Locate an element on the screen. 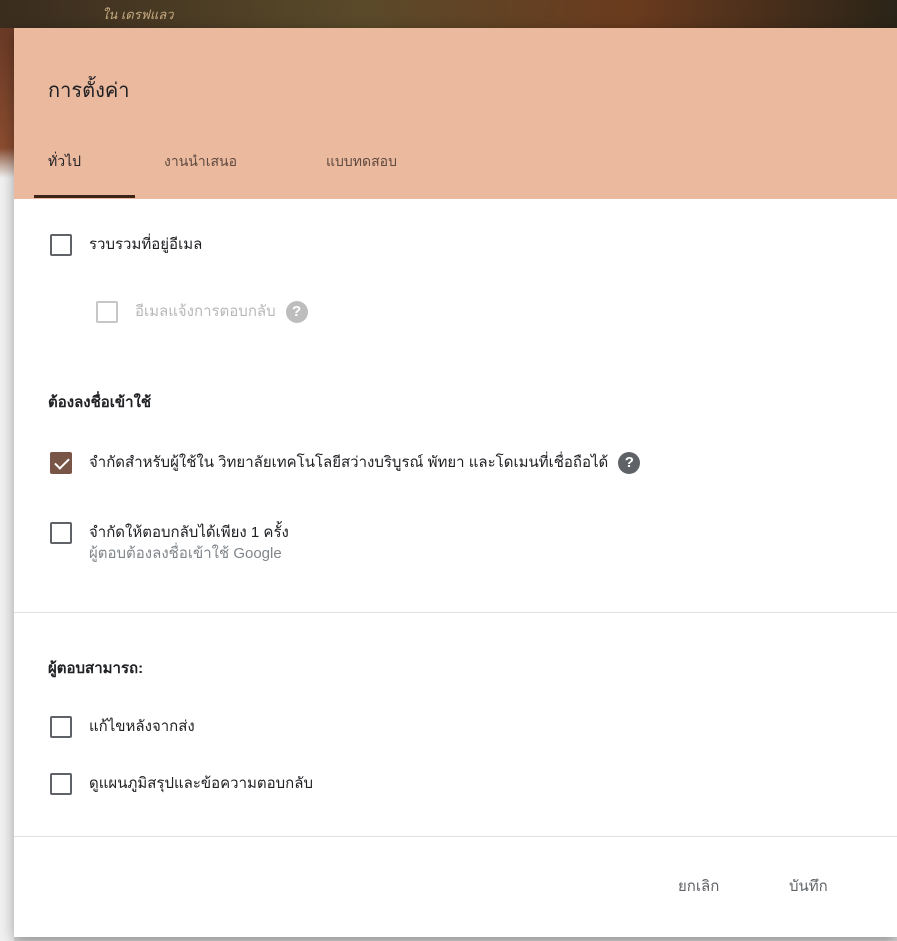  edit-after-submit-checkbox is located at coordinates (61, 727).